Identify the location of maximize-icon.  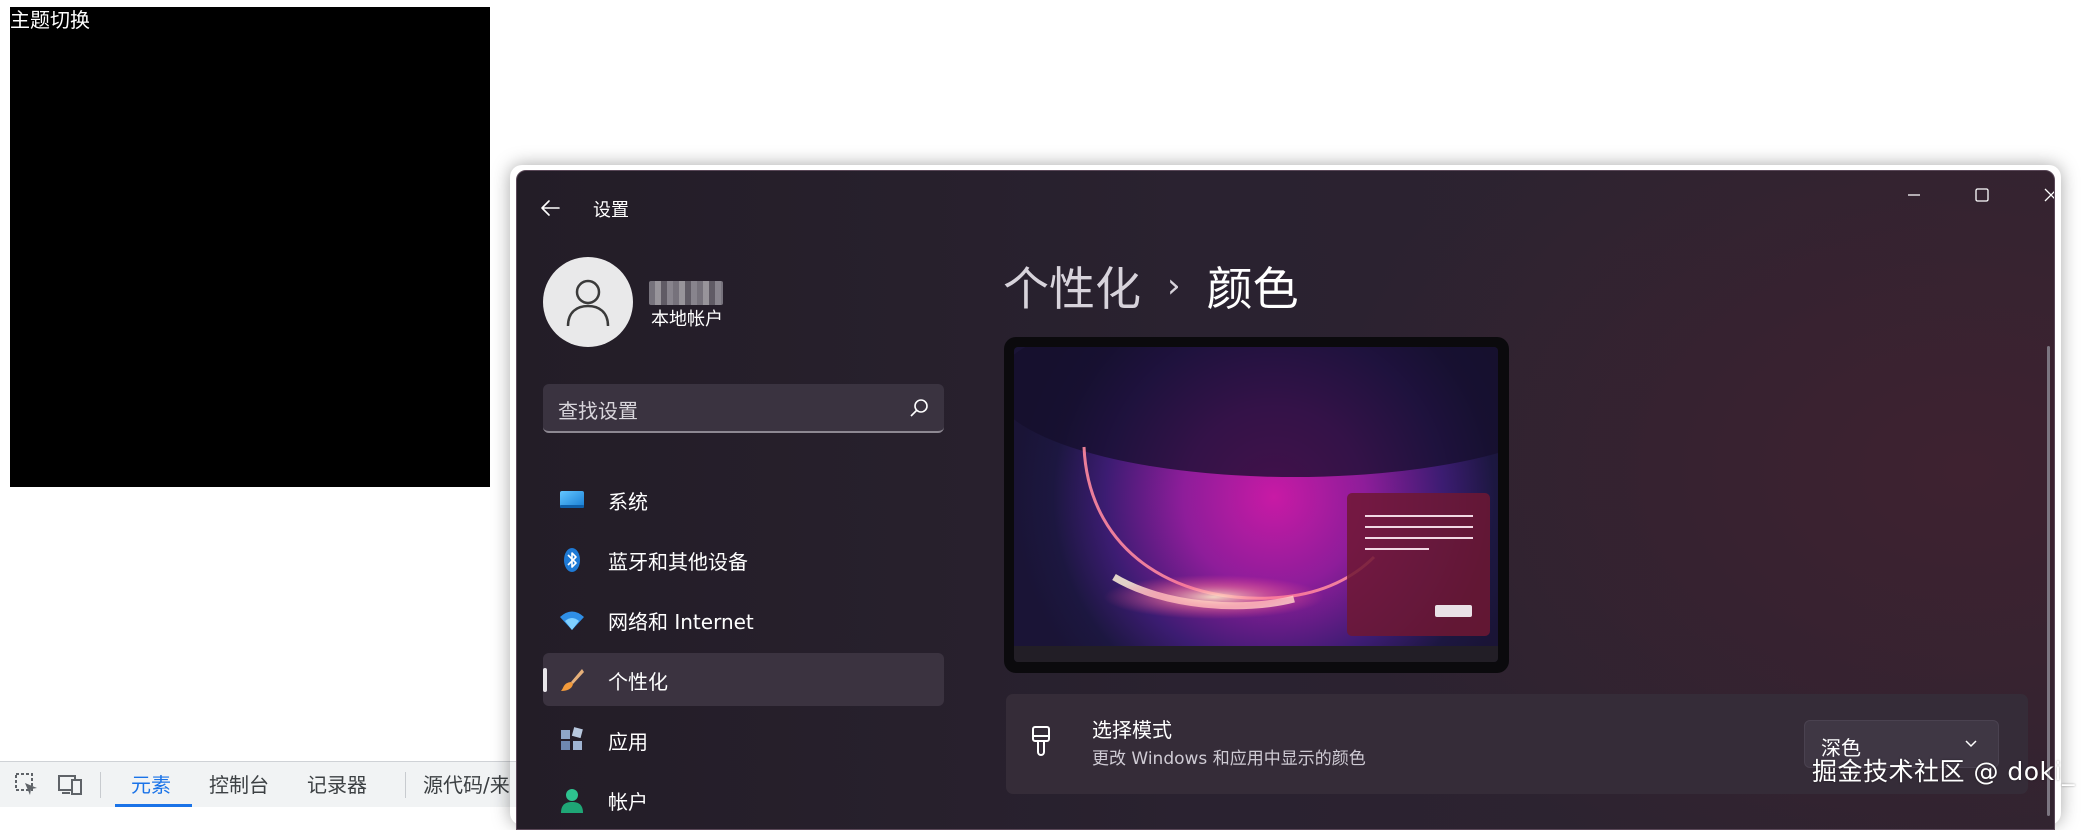
(1982, 195).